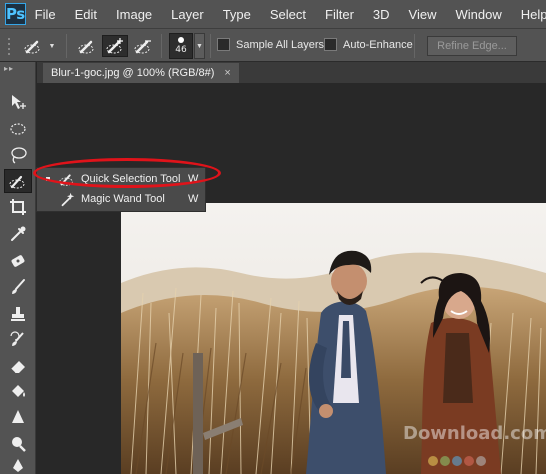 The width and height of the screenshot is (546, 474). Describe the element at coordinates (9, 68) in the screenshot. I see `panel-collapse-icon: ▸▸` at that location.